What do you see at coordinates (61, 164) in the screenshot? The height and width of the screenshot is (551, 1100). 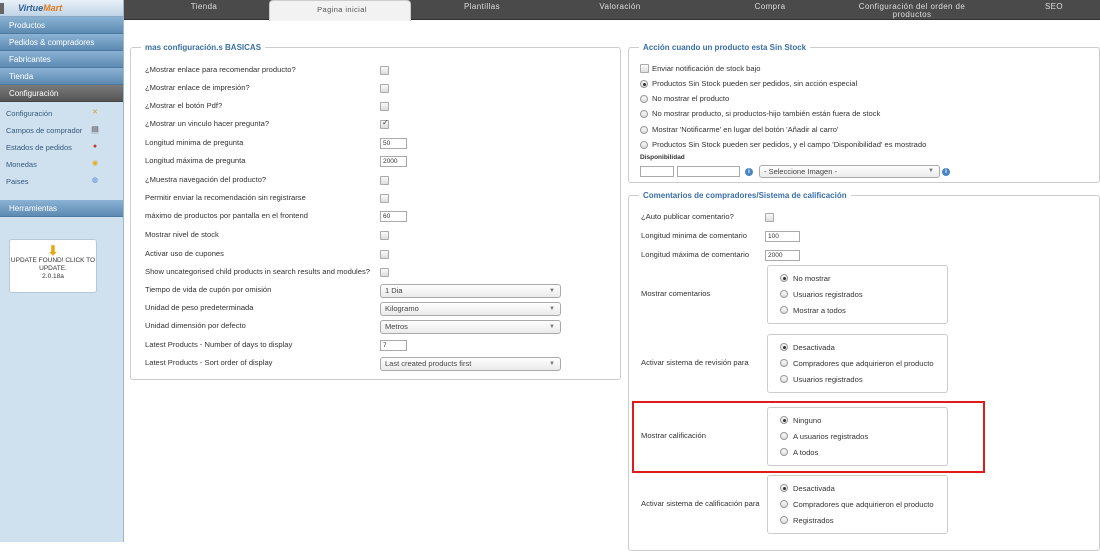 I see `sidebar-subitem-monedas: Monedas ◉` at bounding box center [61, 164].